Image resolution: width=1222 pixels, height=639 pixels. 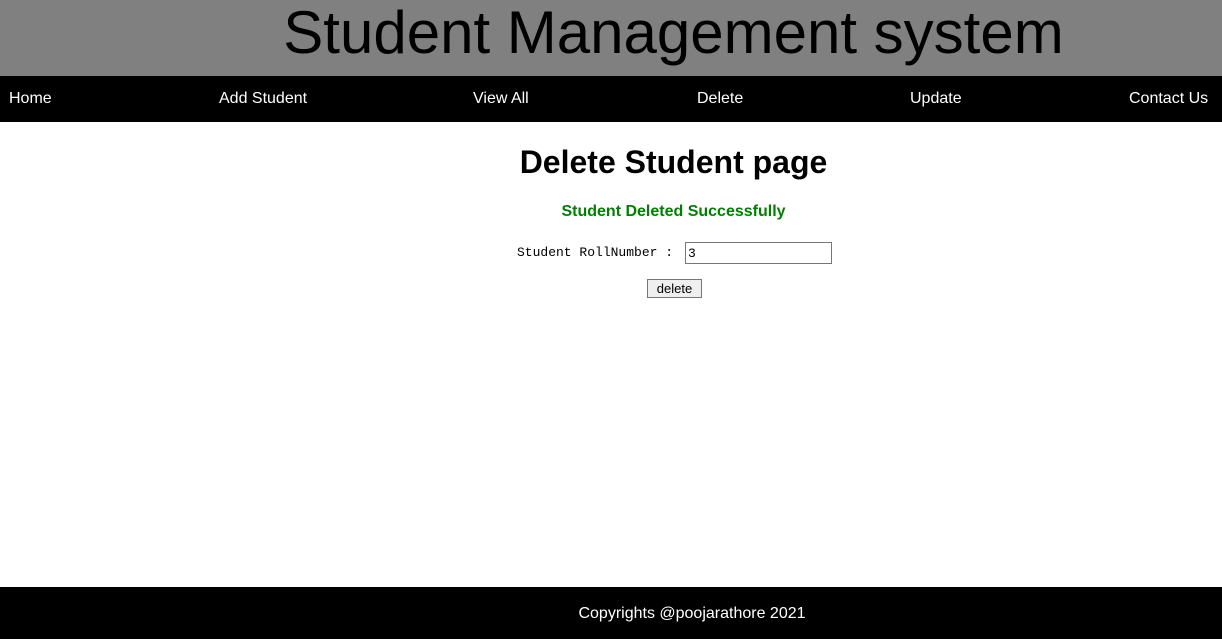 What do you see at coordinates (1168, 99) in the screenshot?
I see `nav-contact-us-link: Contact Us` at bounding box center [1168, 99].